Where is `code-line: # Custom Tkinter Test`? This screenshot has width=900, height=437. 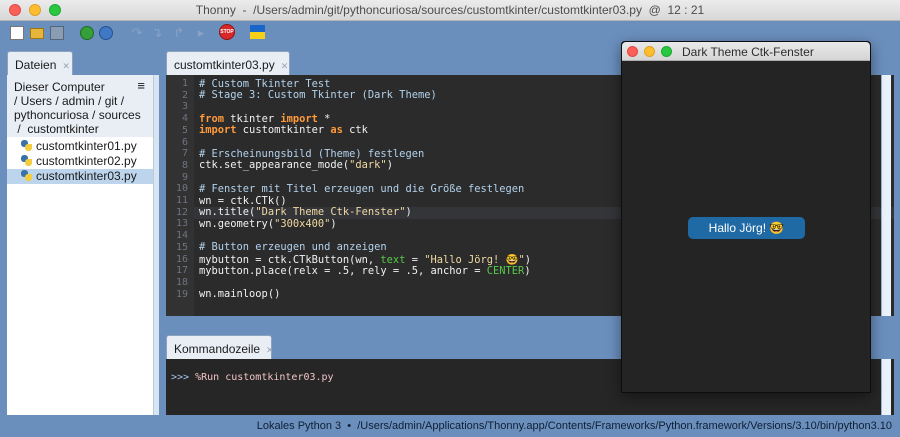 code-line: # Custom Tkinter Test is located at coordinates (264, 84).